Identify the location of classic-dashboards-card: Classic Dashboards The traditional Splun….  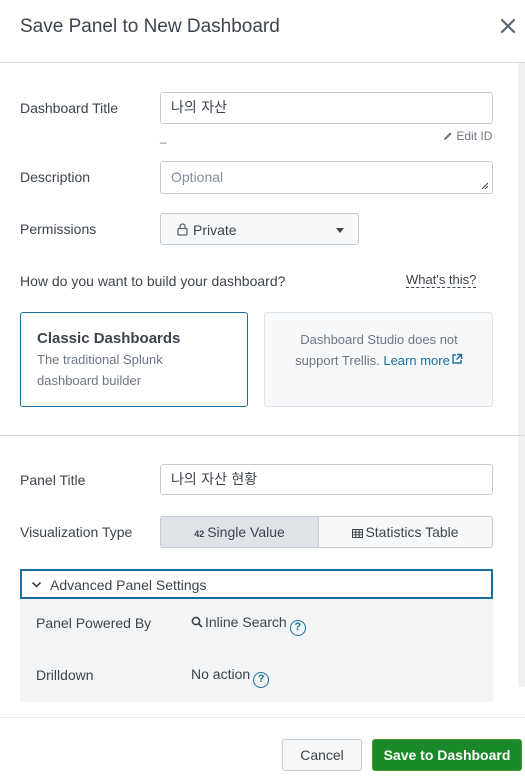
(134, 359).